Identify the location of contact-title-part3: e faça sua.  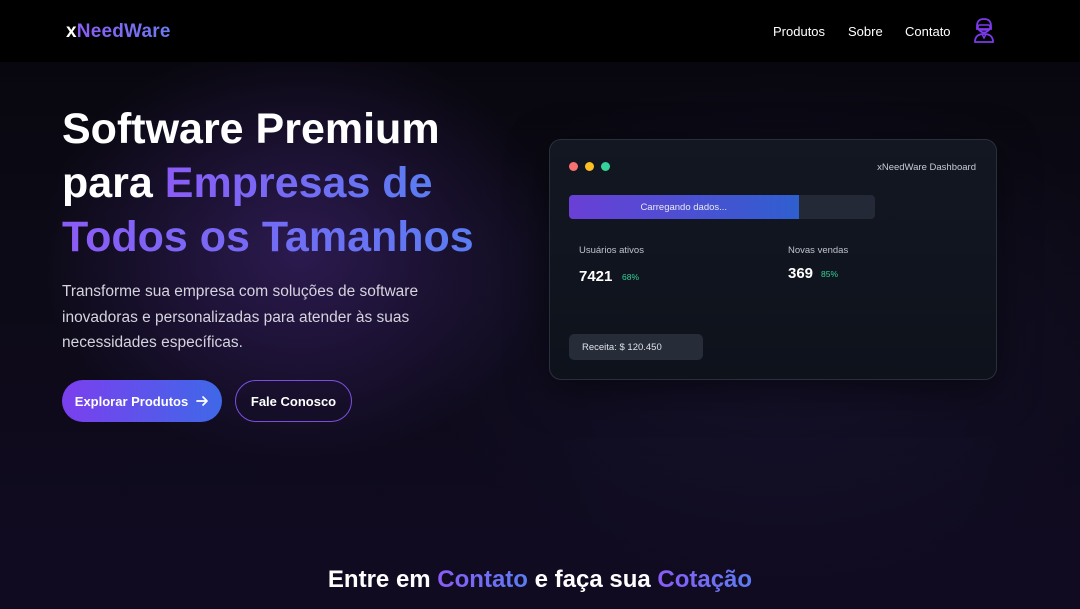
(592, 579).